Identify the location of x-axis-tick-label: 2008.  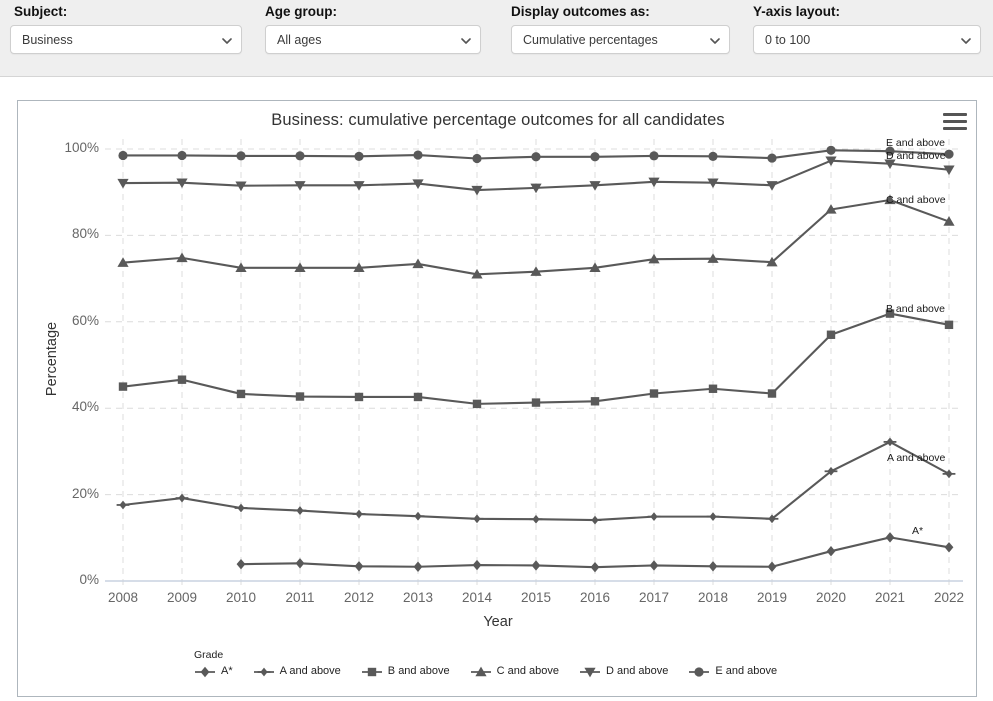
(123, 597).